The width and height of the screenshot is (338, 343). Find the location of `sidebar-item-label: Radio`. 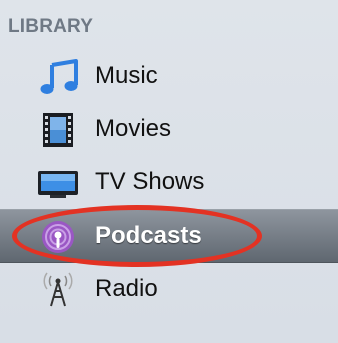

sidebar-item-label: Radio is located at coordinates (126, 288).